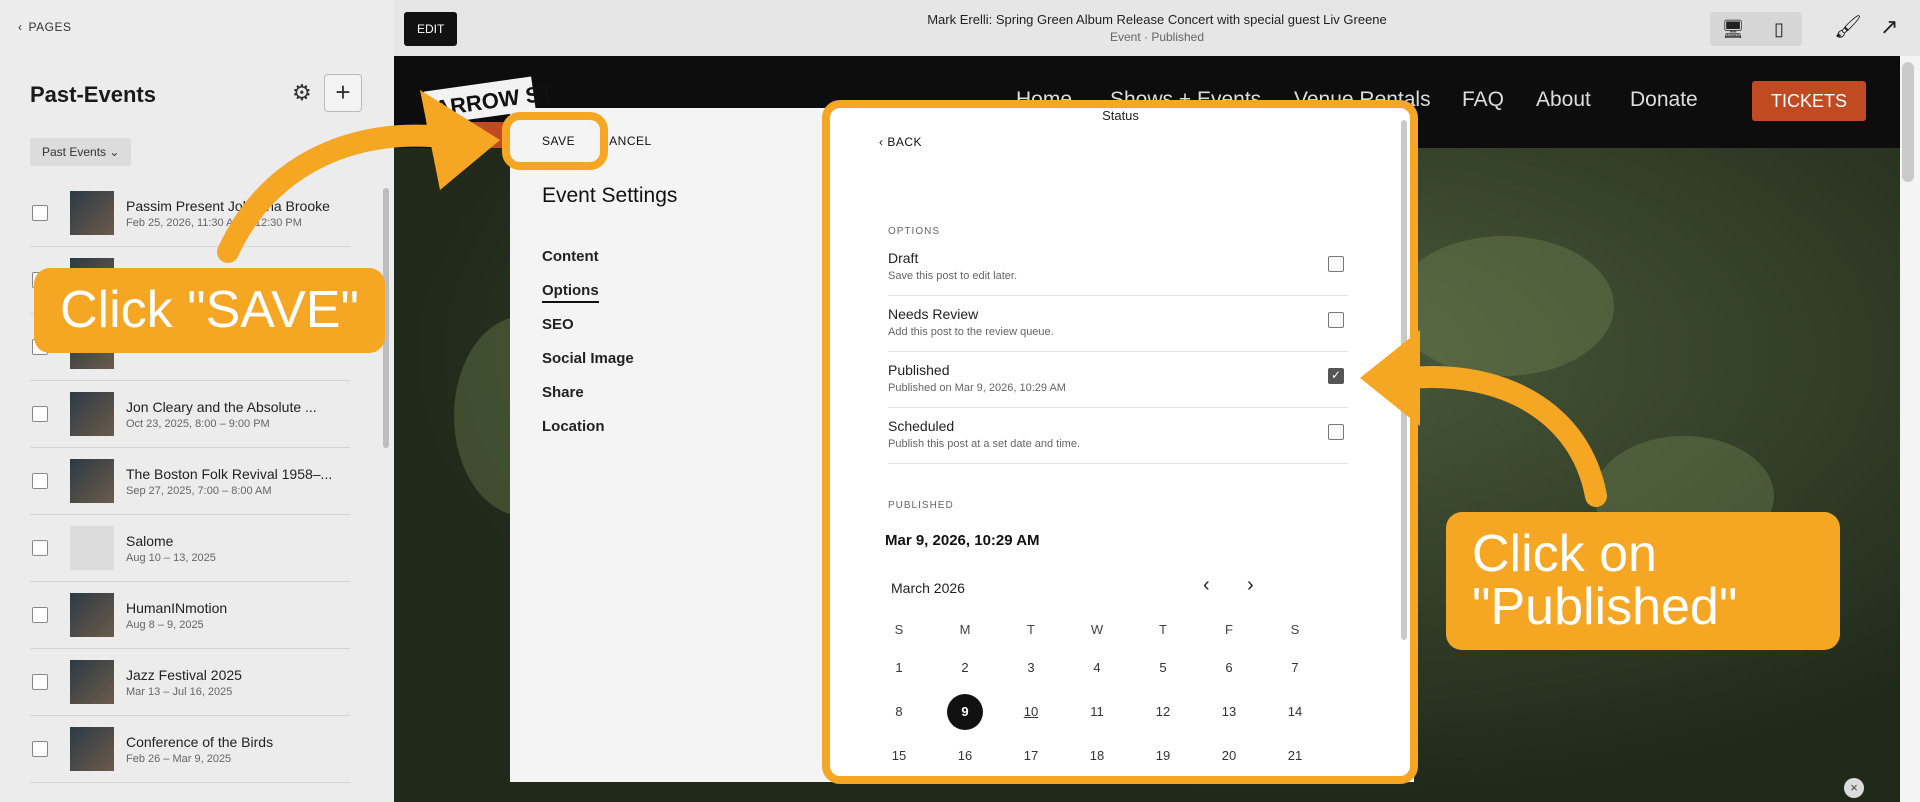 This screenshot has width=1920, height=802. What do you see at coordinates (171, 557) in the screenshot?
I see `event-date: Aug 10 – 13, 2025` at bounding box center [171, 557].